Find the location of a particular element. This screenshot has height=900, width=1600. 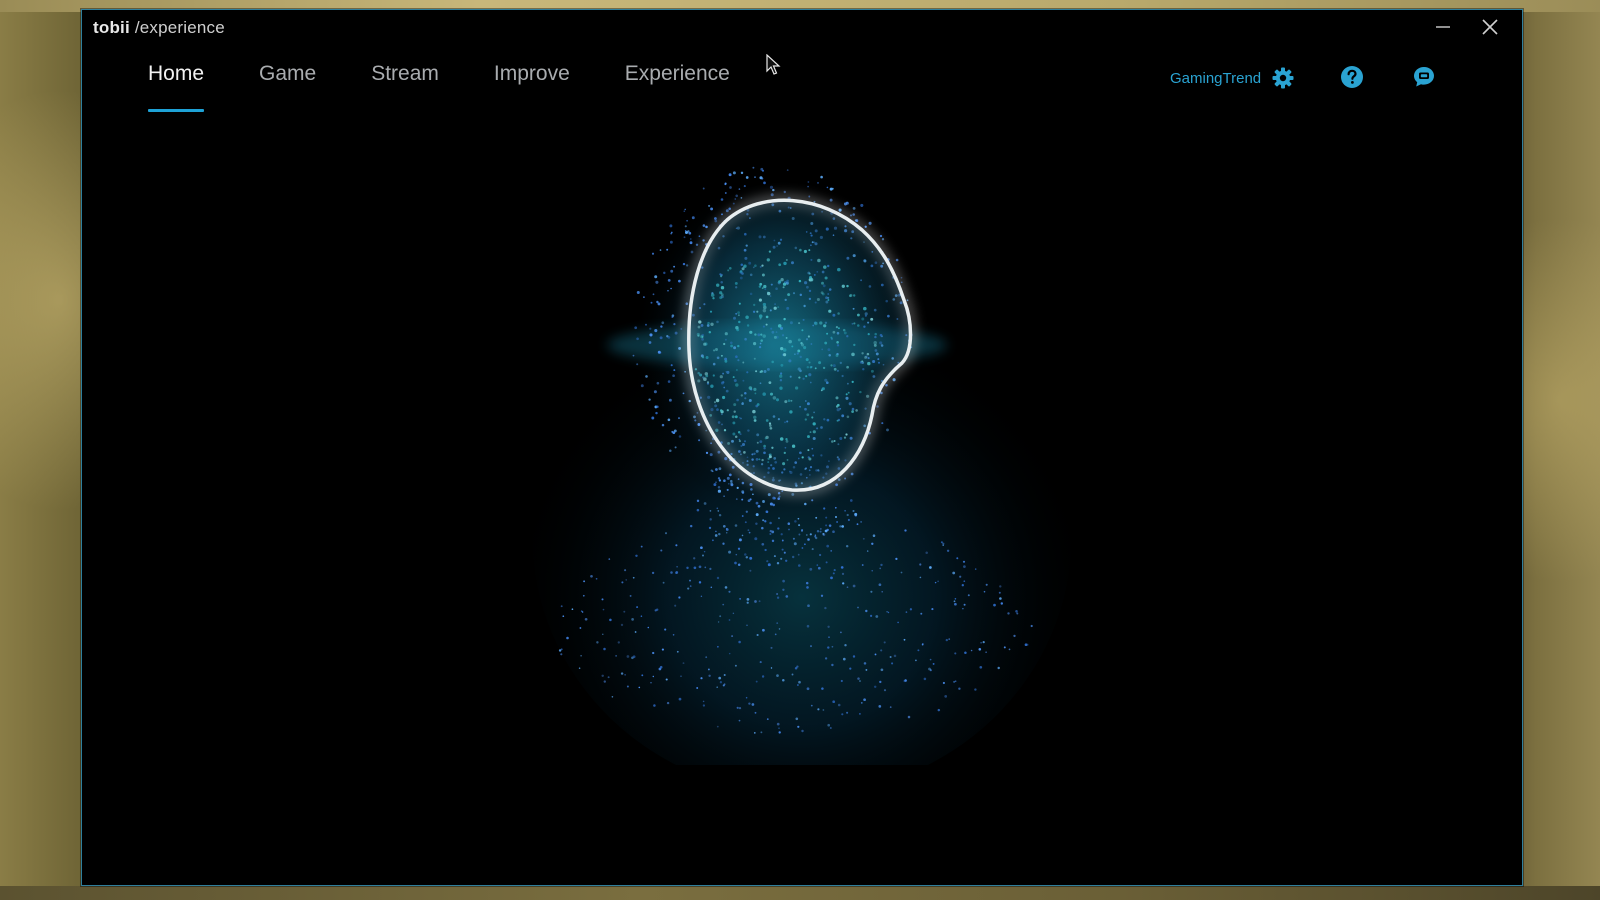

tab-home: Home is located at coordinates (176, 87).